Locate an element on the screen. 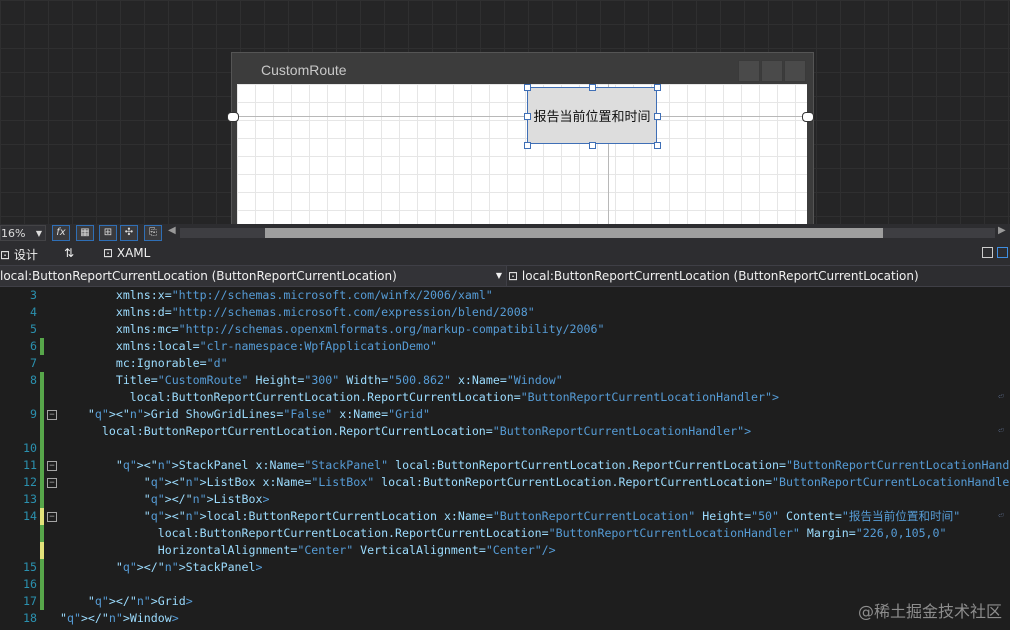 The width and height of the screenshot is (1010, 630). line-number: 3 is located at coordinates (33, 295).